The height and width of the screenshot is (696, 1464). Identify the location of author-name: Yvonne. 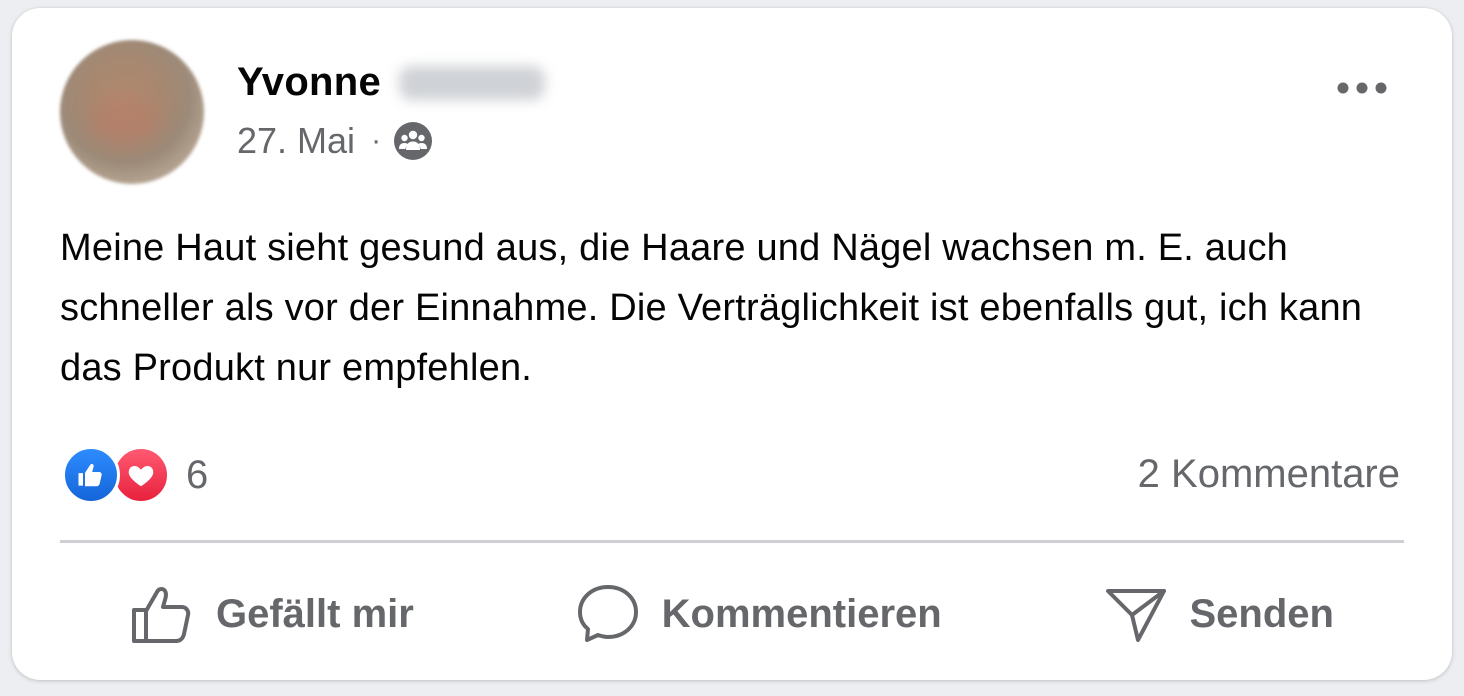
(309, 82).